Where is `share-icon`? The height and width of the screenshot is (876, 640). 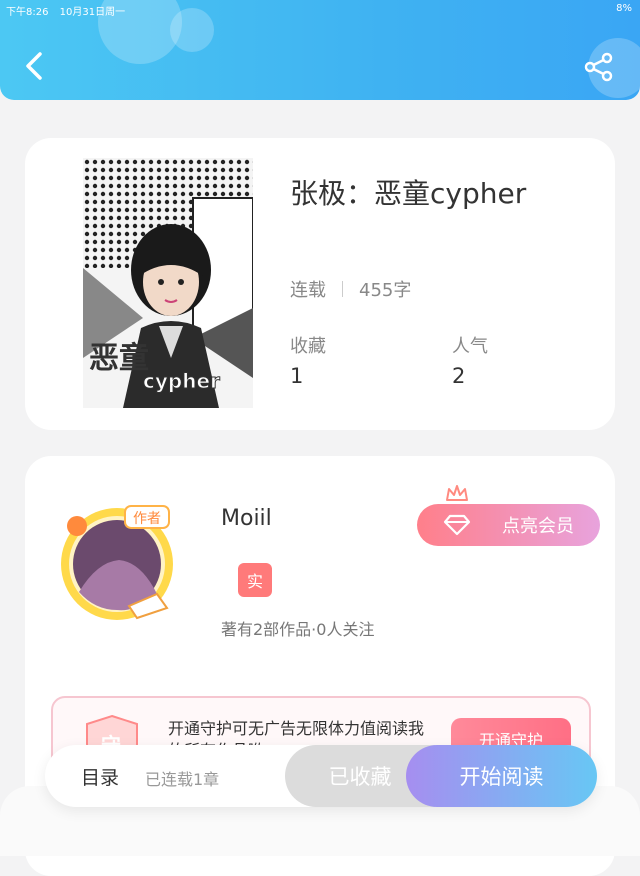 share-icon is located at coordinates (599, 67).